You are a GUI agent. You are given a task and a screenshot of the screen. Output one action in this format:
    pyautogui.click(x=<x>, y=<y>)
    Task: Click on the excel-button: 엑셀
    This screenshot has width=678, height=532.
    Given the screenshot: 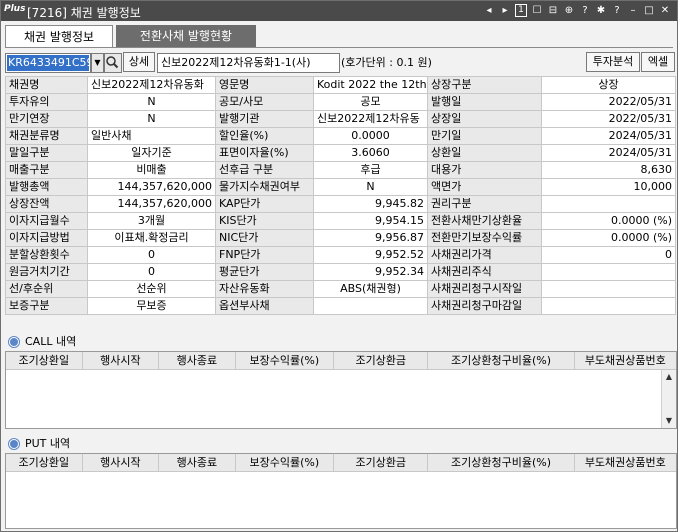 What is the action you would take?
    pyautogui.click(x=658, y=62)
    